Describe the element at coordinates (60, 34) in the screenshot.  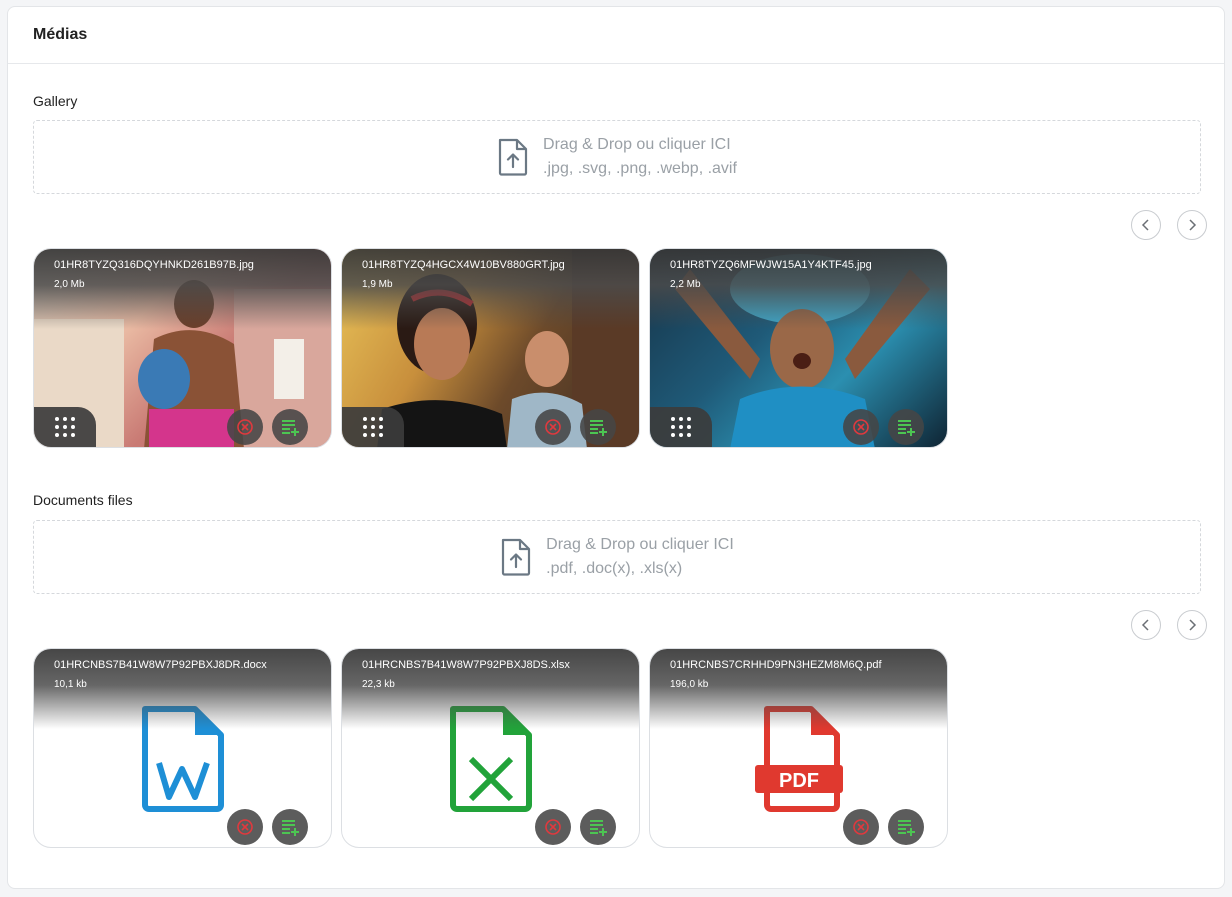
I see `panel-title: Médias` at that location.